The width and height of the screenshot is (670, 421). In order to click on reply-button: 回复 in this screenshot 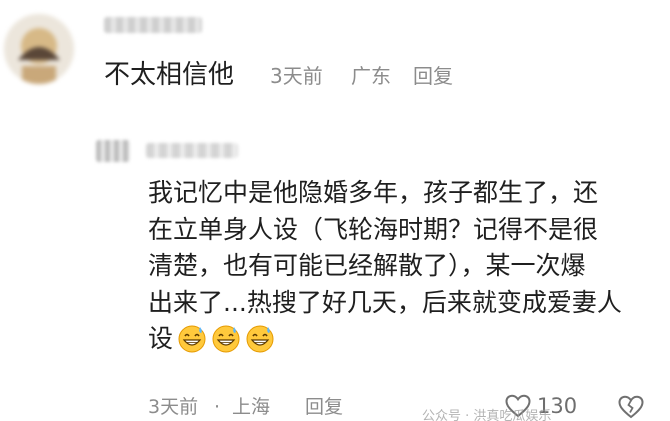, I will do `click(433, 76)`.